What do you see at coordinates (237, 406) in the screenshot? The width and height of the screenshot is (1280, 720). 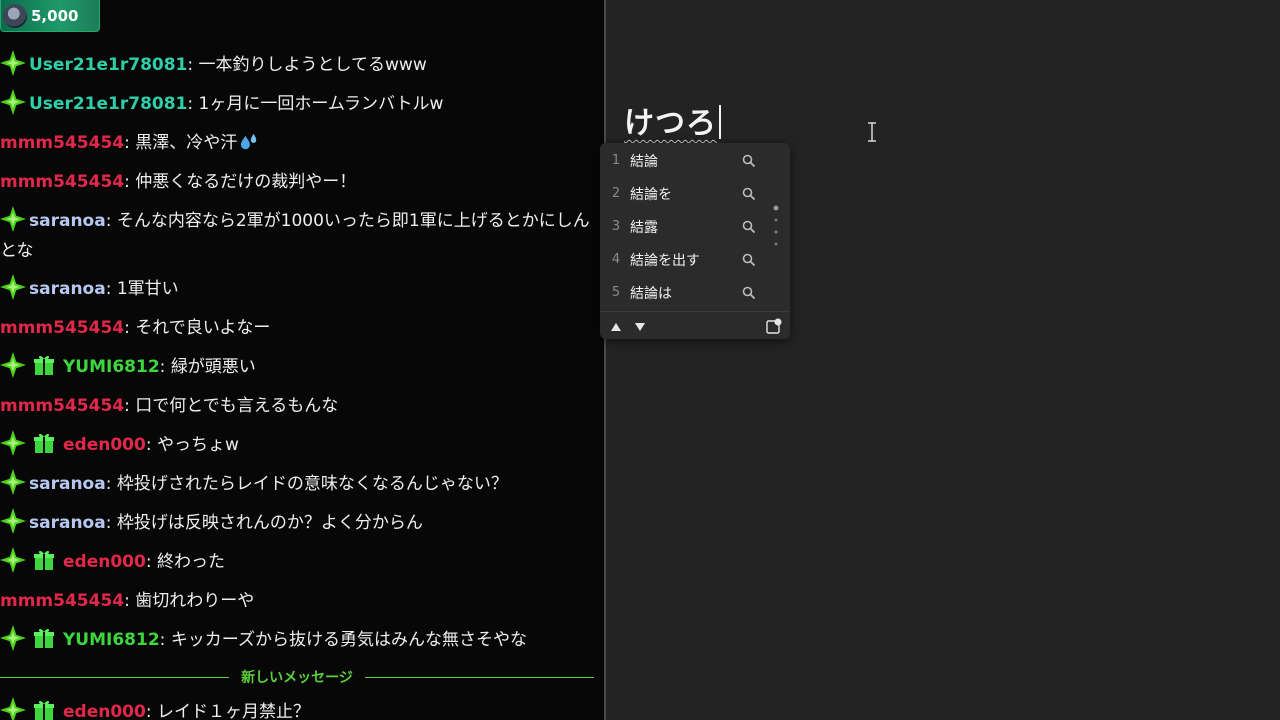 I see `chat-text: 口で何とでも言えるもんな` at bounding box center [237, 406].